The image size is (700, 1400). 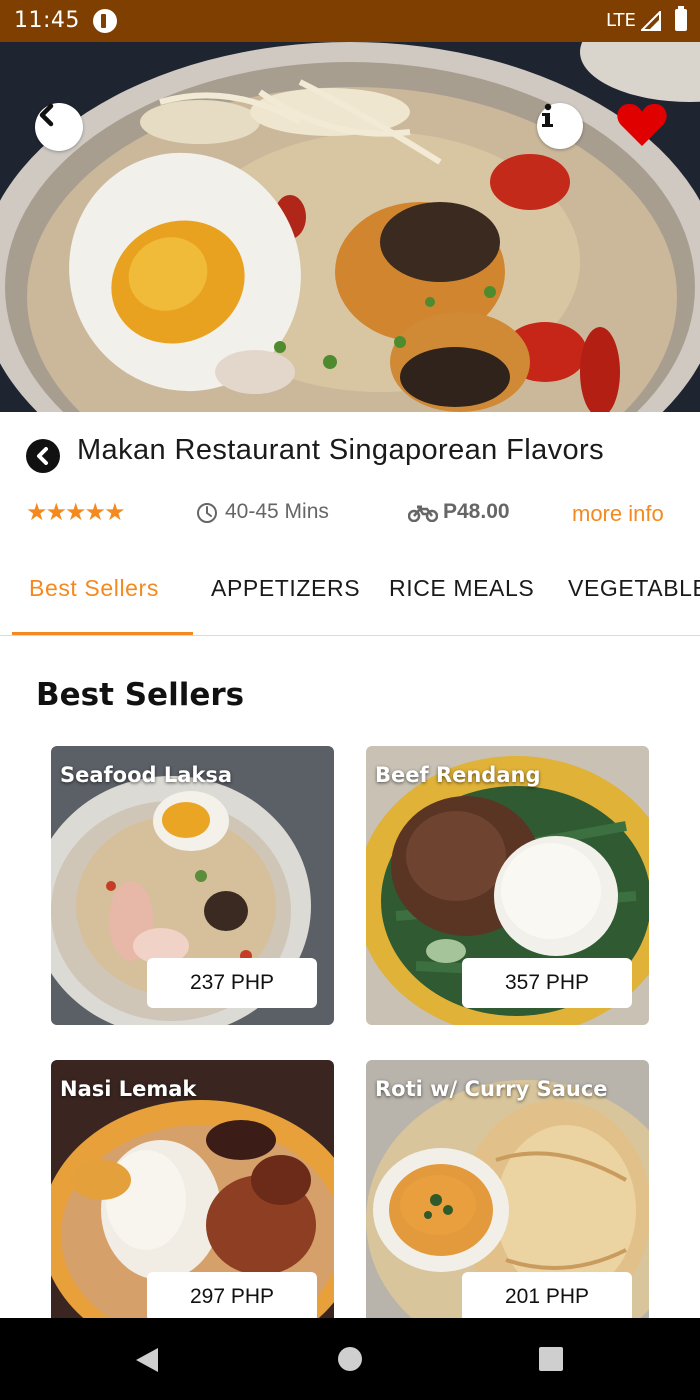 I want to click on item-price: 237 PHP, so click(x=232, y=983).